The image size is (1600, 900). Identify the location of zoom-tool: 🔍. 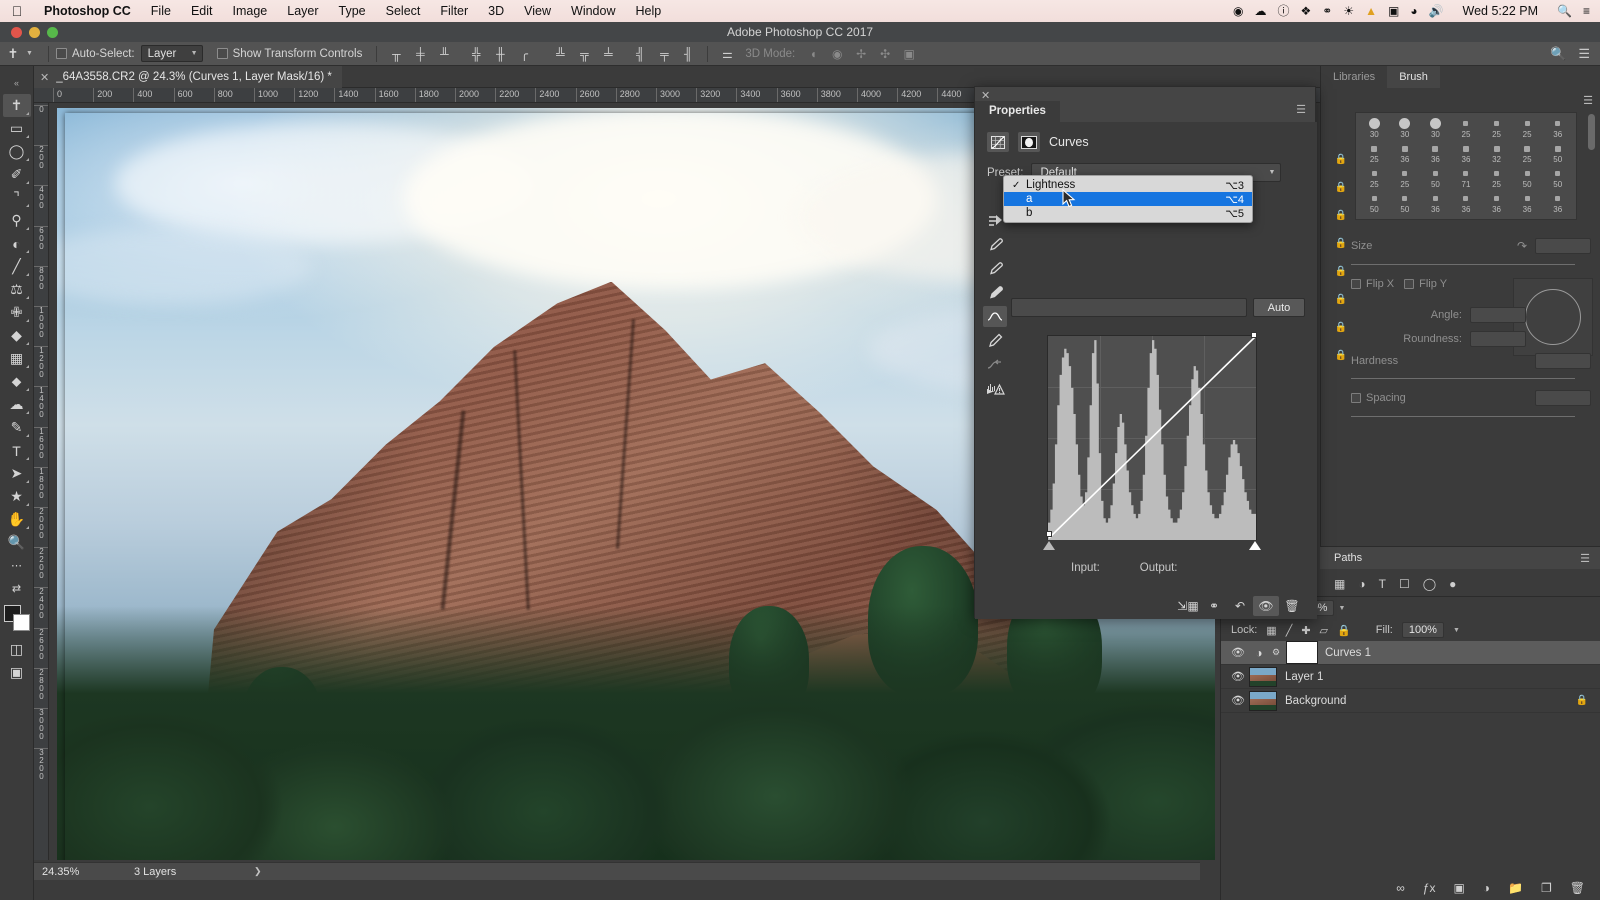
(17, 542).